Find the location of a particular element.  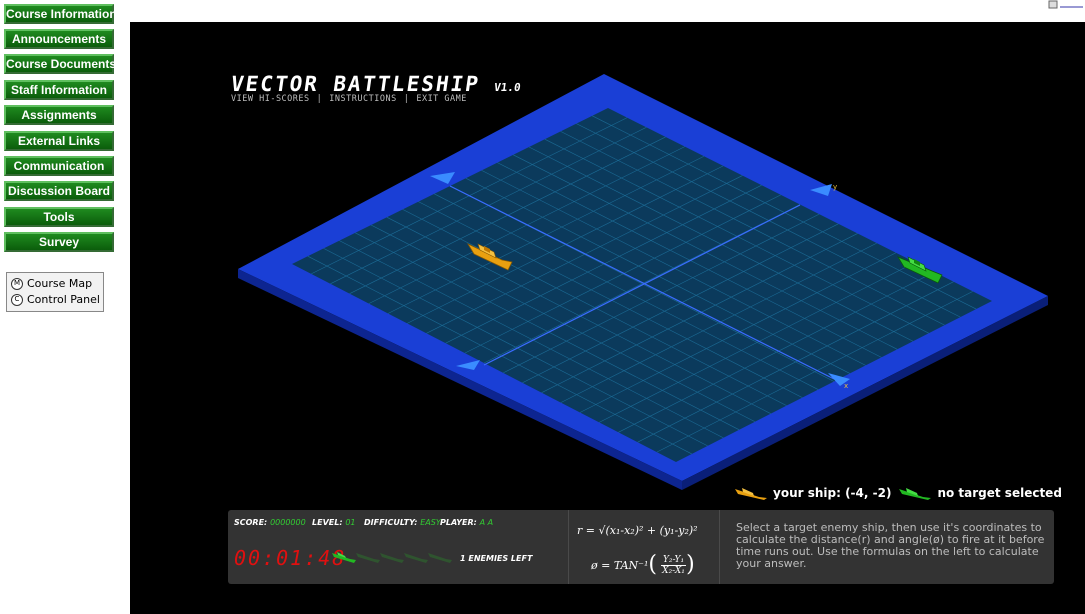

difficulty-label: DIFFICULTY: is located at coordinates (391, 522).